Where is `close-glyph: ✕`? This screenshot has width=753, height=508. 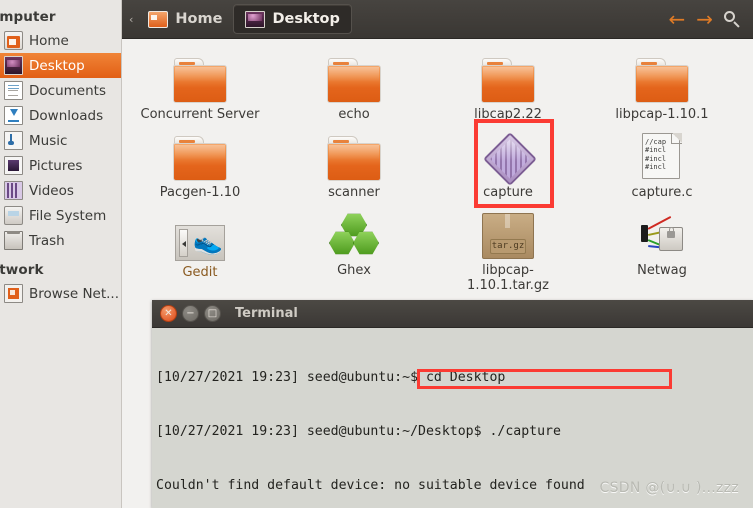 close-glyph: ✕ is located at coordinates (168, 313).